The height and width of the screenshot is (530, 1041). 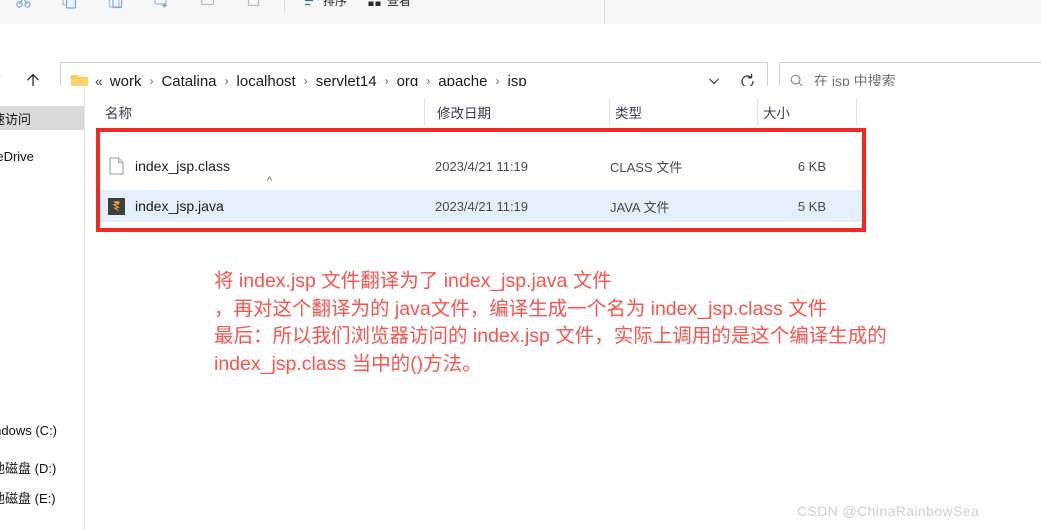 I want to click on sidebar-item-windows-c: Windows (C:), so click(x=42, y=430).